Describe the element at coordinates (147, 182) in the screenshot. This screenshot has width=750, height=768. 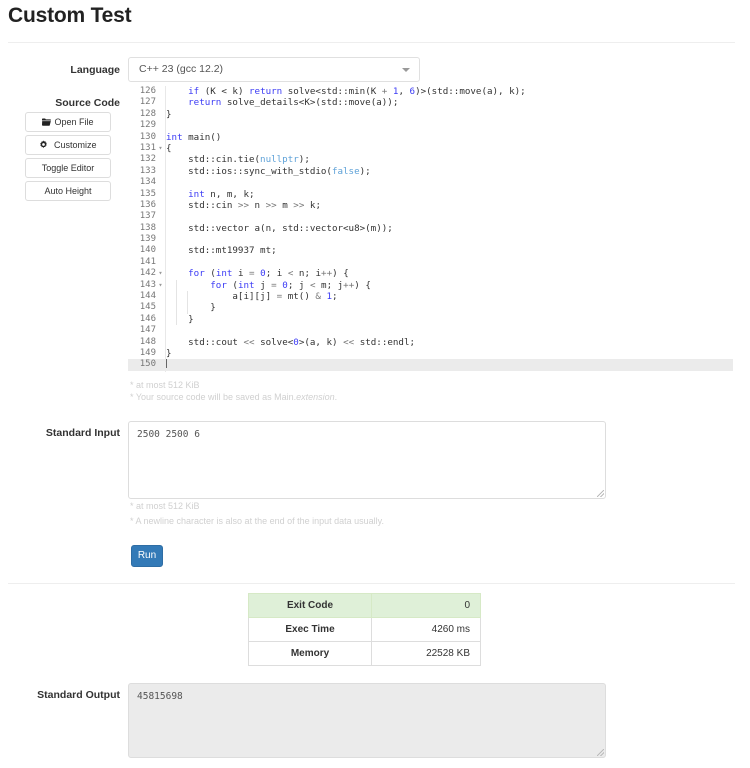
I see `line-number: 134` at that location.